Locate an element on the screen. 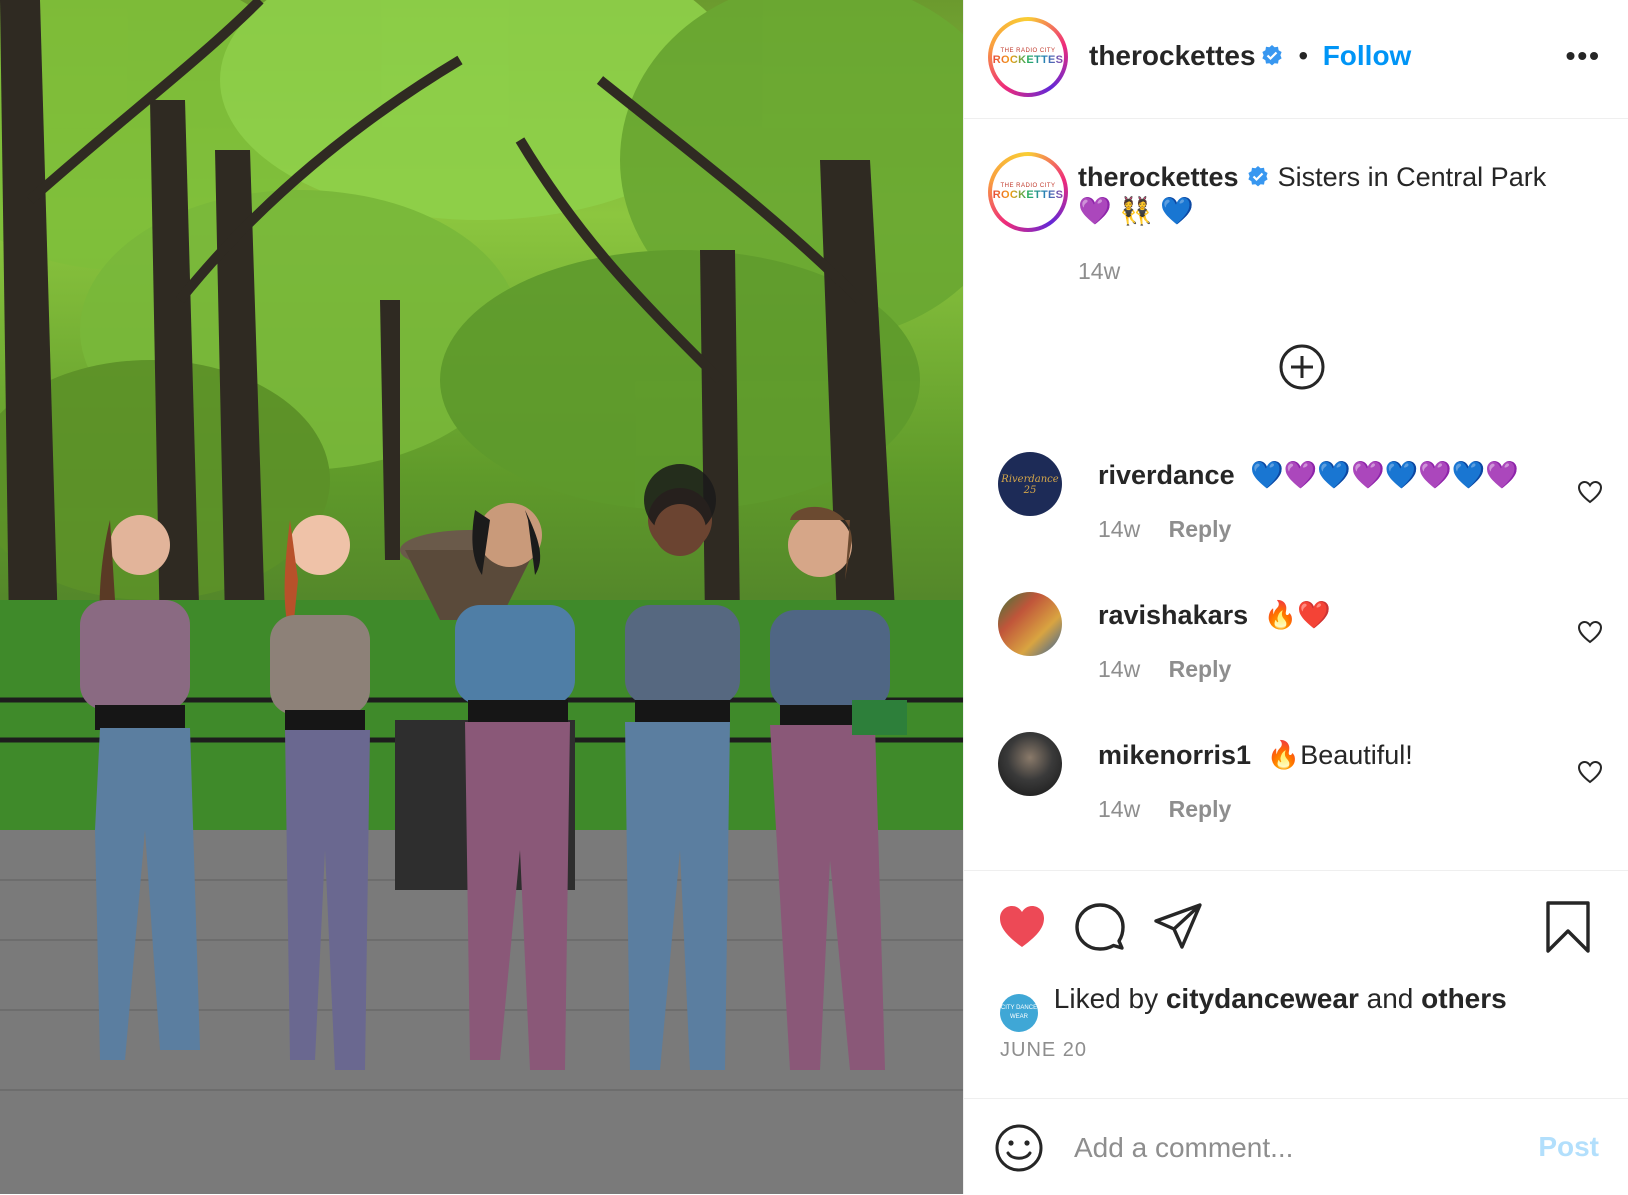 The image size is (1628, 1195). likes-middle: and is located at coordinates (1390, 998).